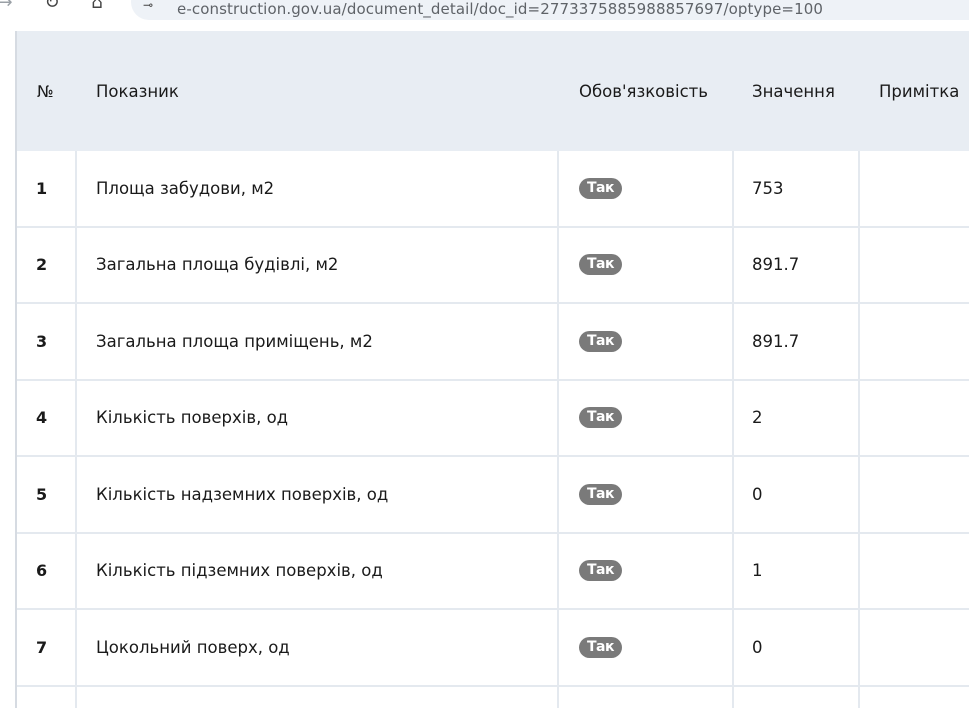 The height and width of the screenshot is (708, 969). I want to click on reload-icon: ↻, so click(52, 7).